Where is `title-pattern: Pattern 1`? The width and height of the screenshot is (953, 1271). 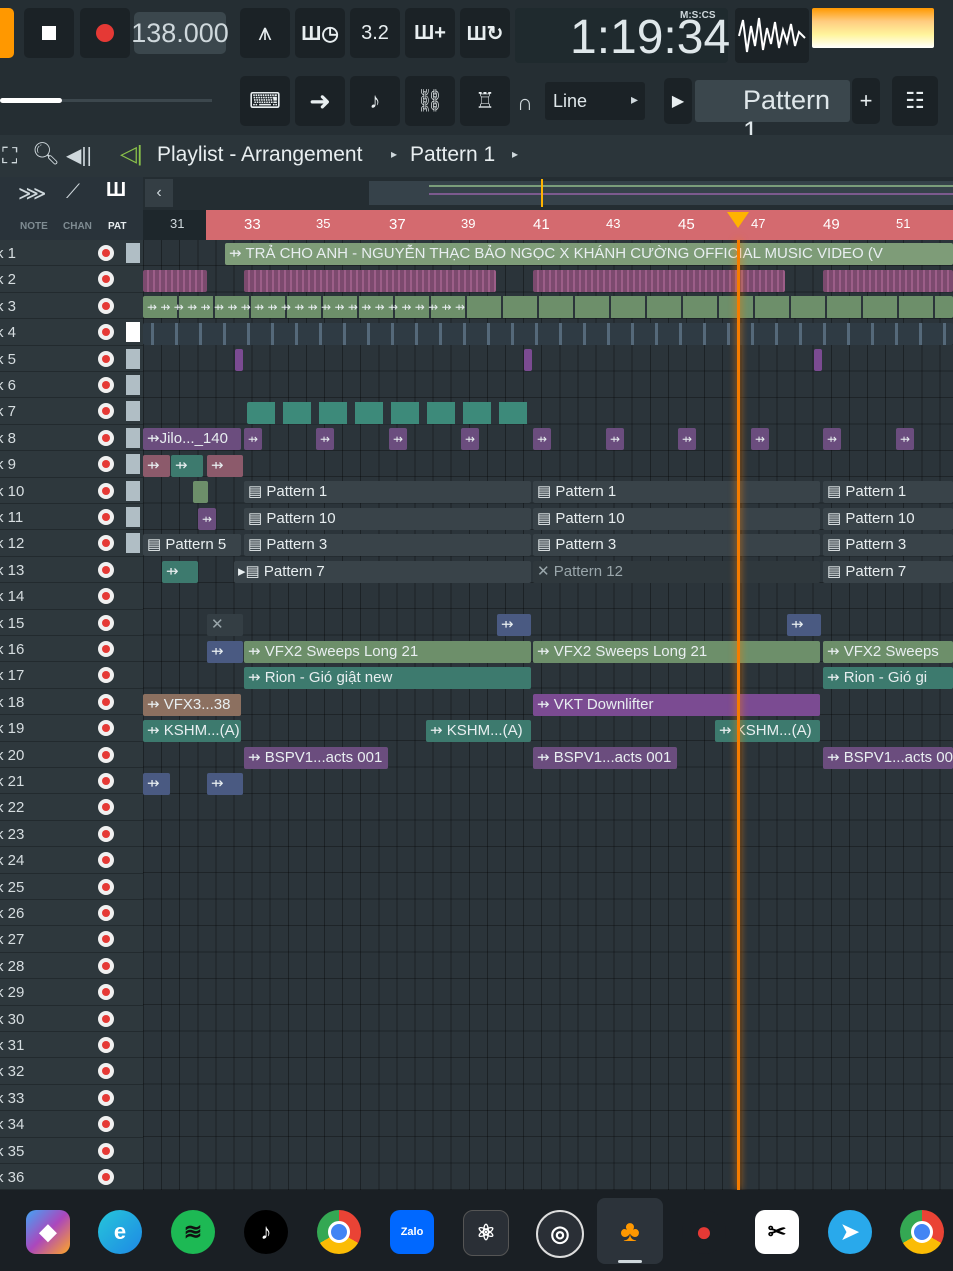 title-pattern: Pattern 1 is located at coordinates (452, 155).